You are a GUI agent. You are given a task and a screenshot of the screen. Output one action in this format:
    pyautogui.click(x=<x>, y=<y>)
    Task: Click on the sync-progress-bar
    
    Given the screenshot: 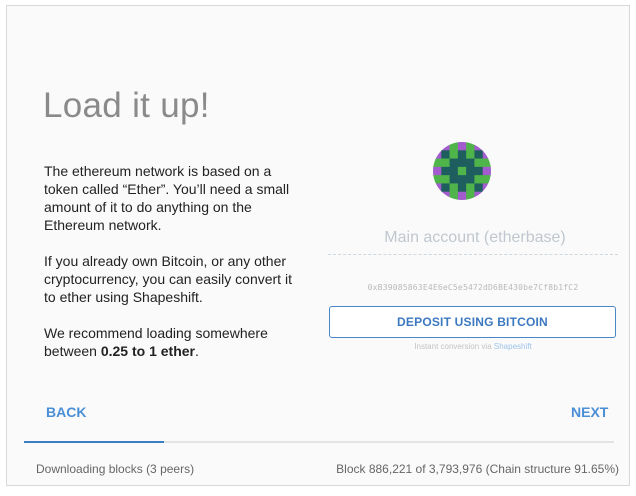 What is the action you would take?
    pyautogui.click(x=319, y=442)
    